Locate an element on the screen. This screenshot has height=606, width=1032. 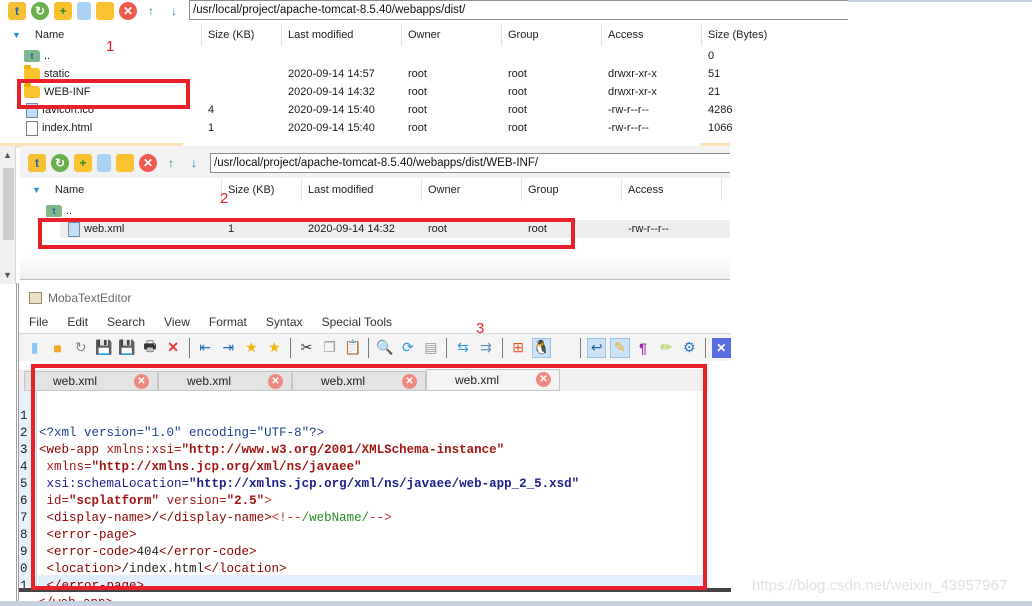
indent-icon: ⇥ is located at coordinates (228, 348).